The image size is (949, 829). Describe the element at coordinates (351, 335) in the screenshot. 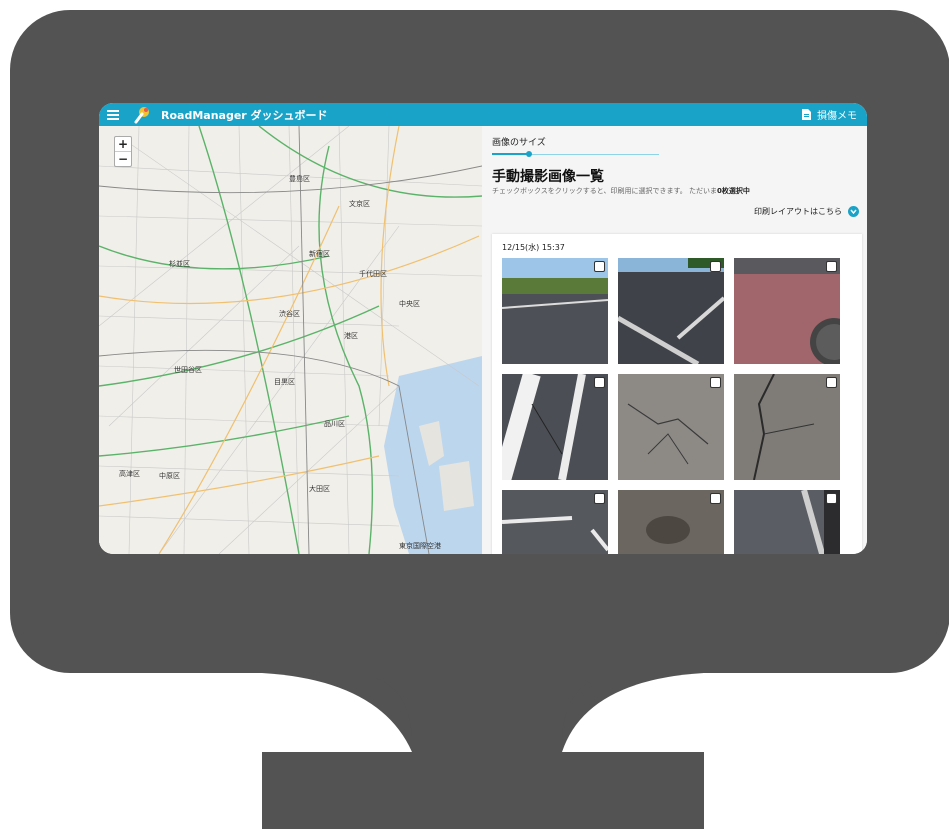

I see `map-label-minato: 港区` at that location.